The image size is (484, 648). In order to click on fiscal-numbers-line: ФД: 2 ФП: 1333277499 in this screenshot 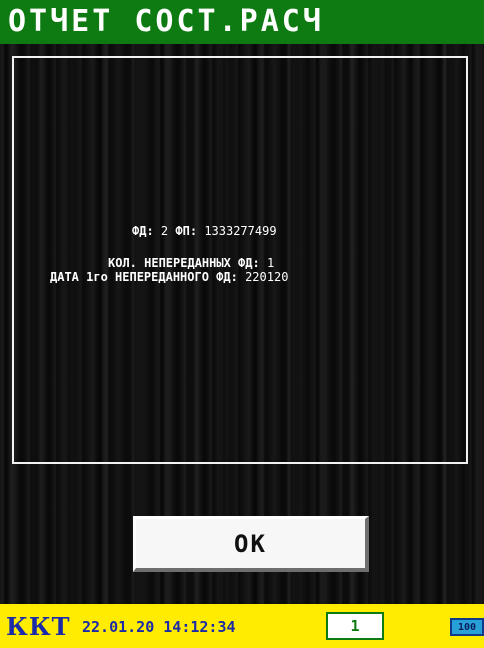, I will do `click(272, 231)`.